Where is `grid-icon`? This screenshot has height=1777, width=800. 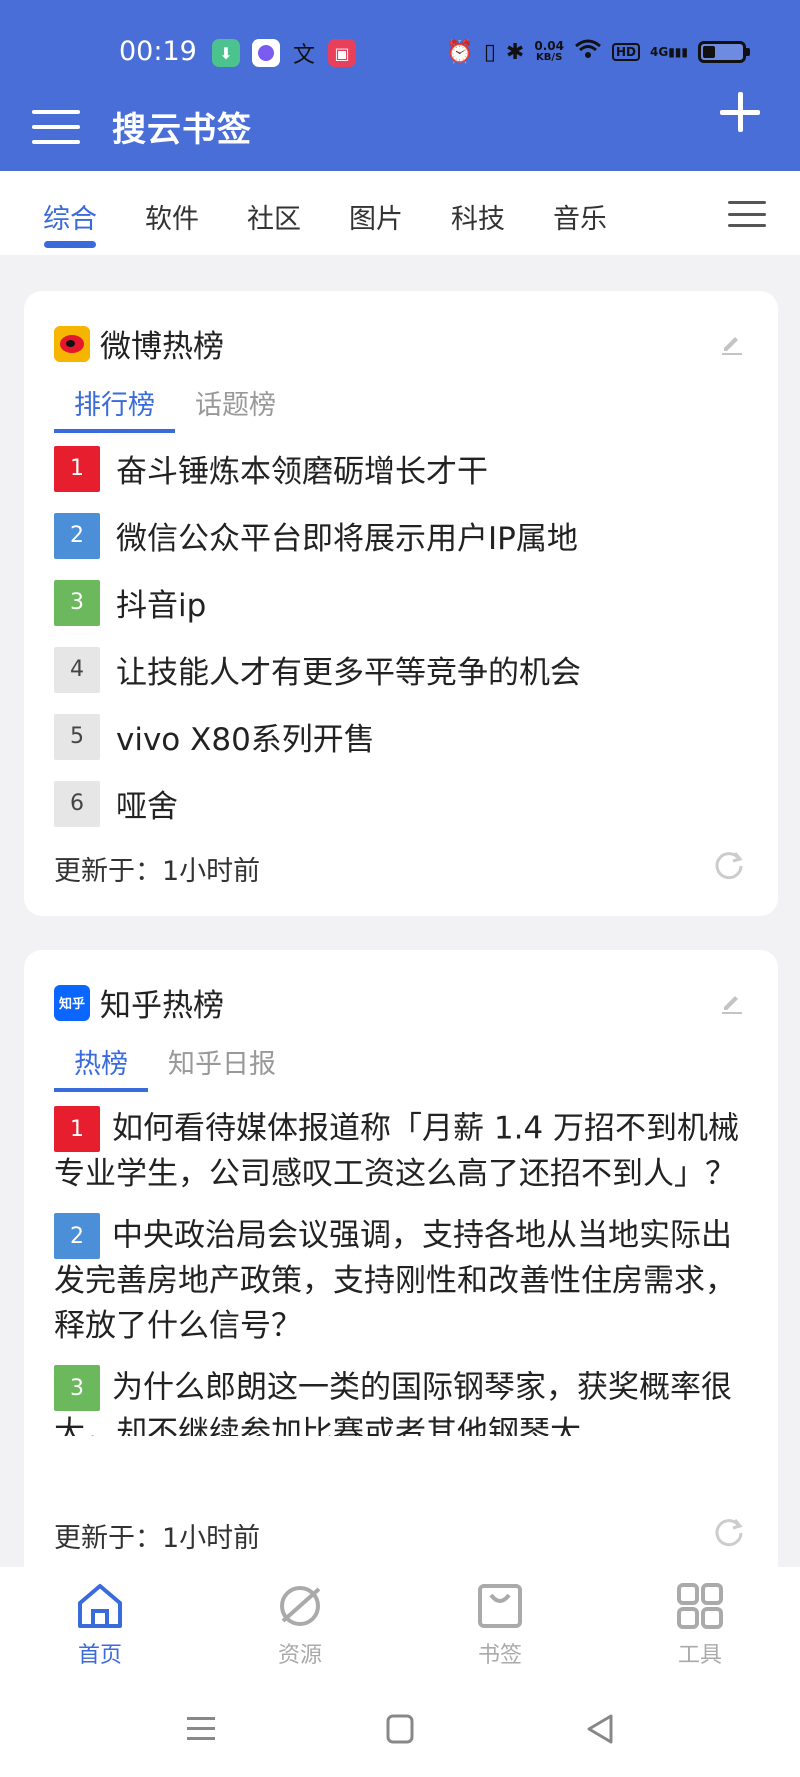 grid-icon is located at coordinates (700, 1606).